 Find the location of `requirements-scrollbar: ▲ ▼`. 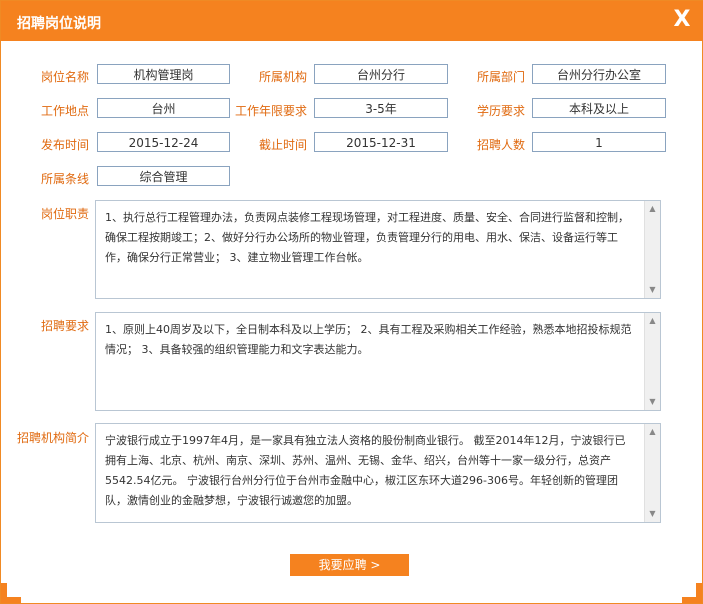

requirements-scrollbar: ▲ ▼ is located at coordinates (652, 361).